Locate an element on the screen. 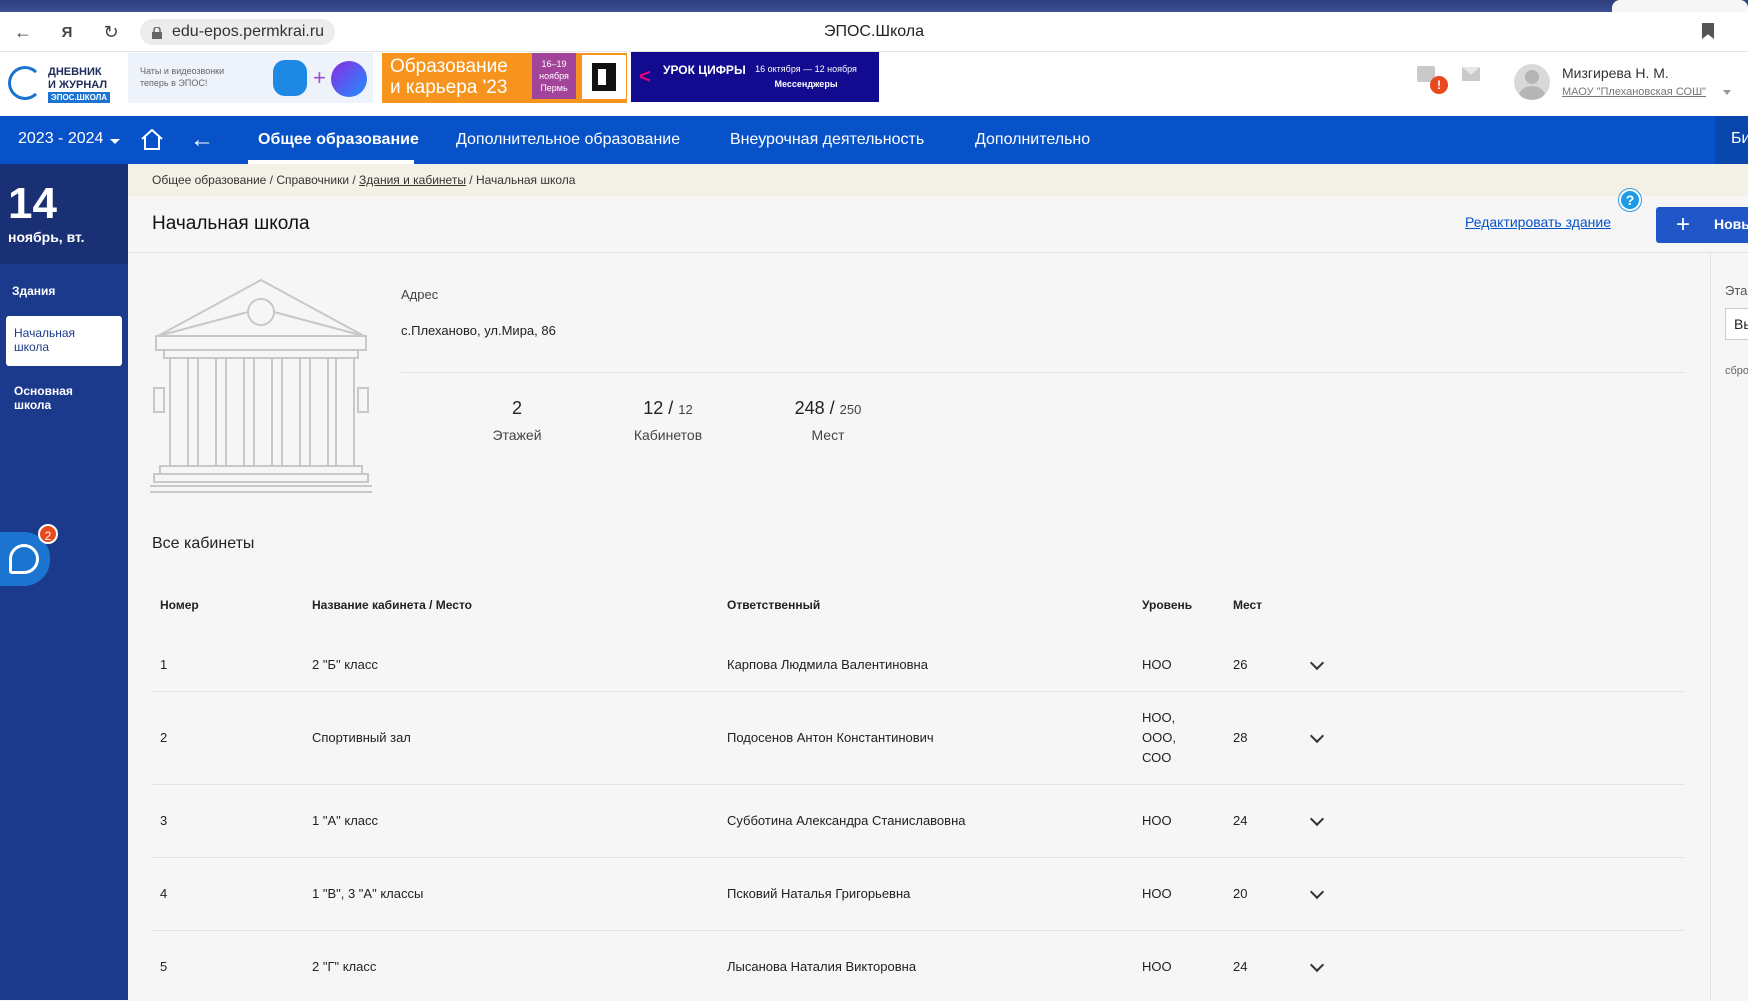  cell-responsible: Лысанова Наталия Викторовна is located at coordinates (822, 966).